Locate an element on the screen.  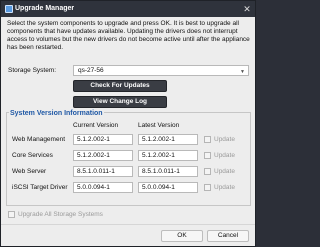
latest-version-field: 5.0.0.094-1 is located at coordinates (168, 187).